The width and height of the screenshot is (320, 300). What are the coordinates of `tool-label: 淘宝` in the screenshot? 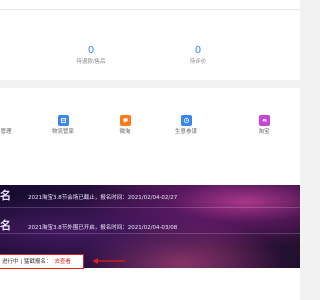 It's located at (264, 132).